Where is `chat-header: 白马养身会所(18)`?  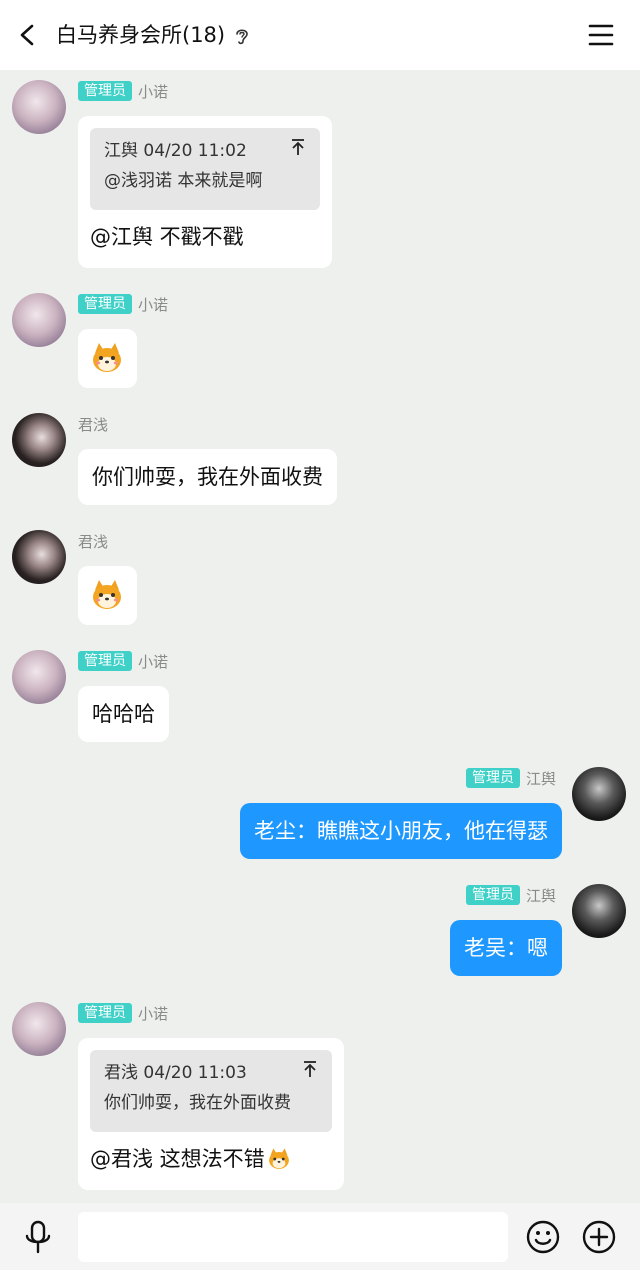 chat-header: 白马养身会所(18) is located at coordinates (320, 35).